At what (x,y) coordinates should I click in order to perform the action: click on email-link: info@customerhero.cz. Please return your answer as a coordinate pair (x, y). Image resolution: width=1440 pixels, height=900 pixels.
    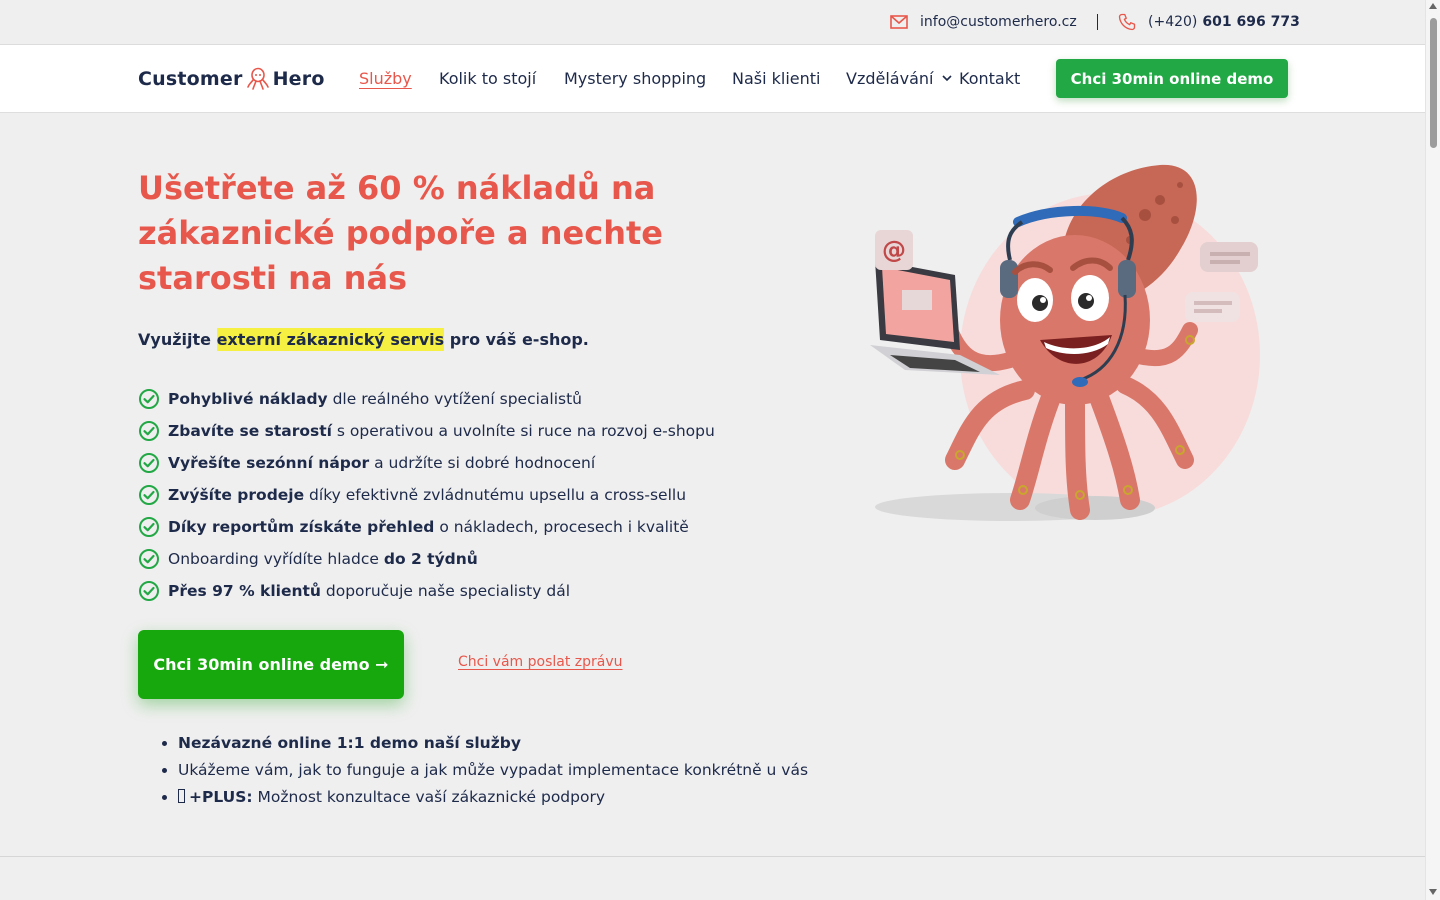
    Looking at the image, I should click on (983, 22).